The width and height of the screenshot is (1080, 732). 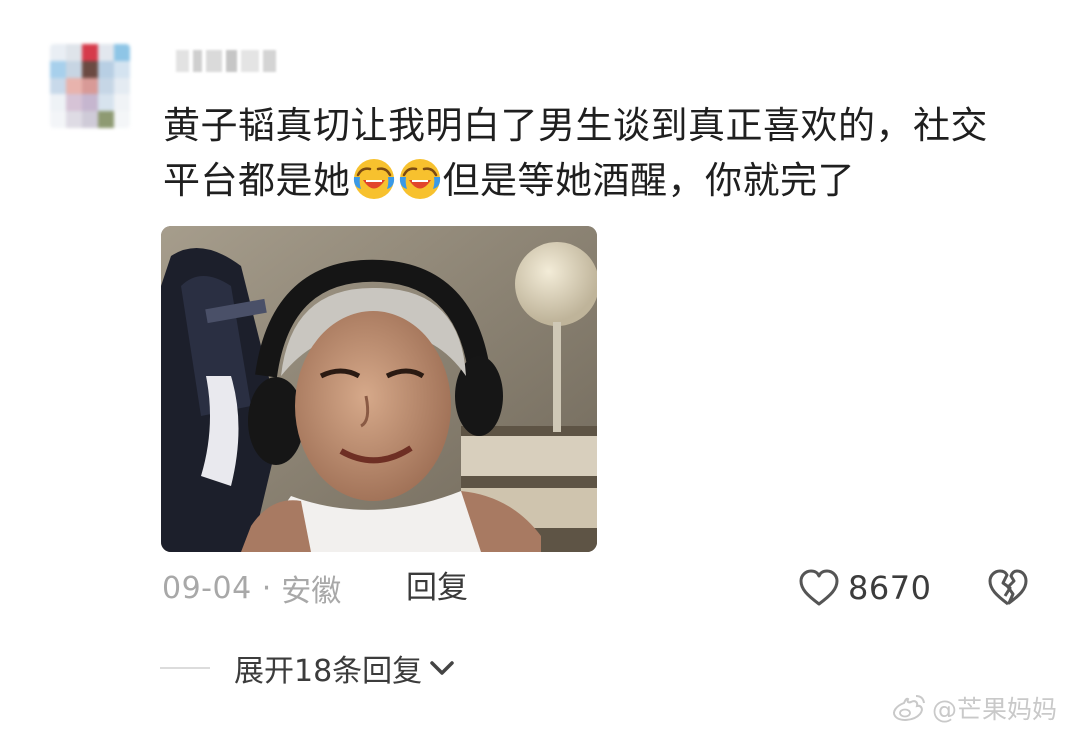 What do you see at coordinates (90, 86) in the screenshot?
I see `avatar` at bounding box center [90, 86].